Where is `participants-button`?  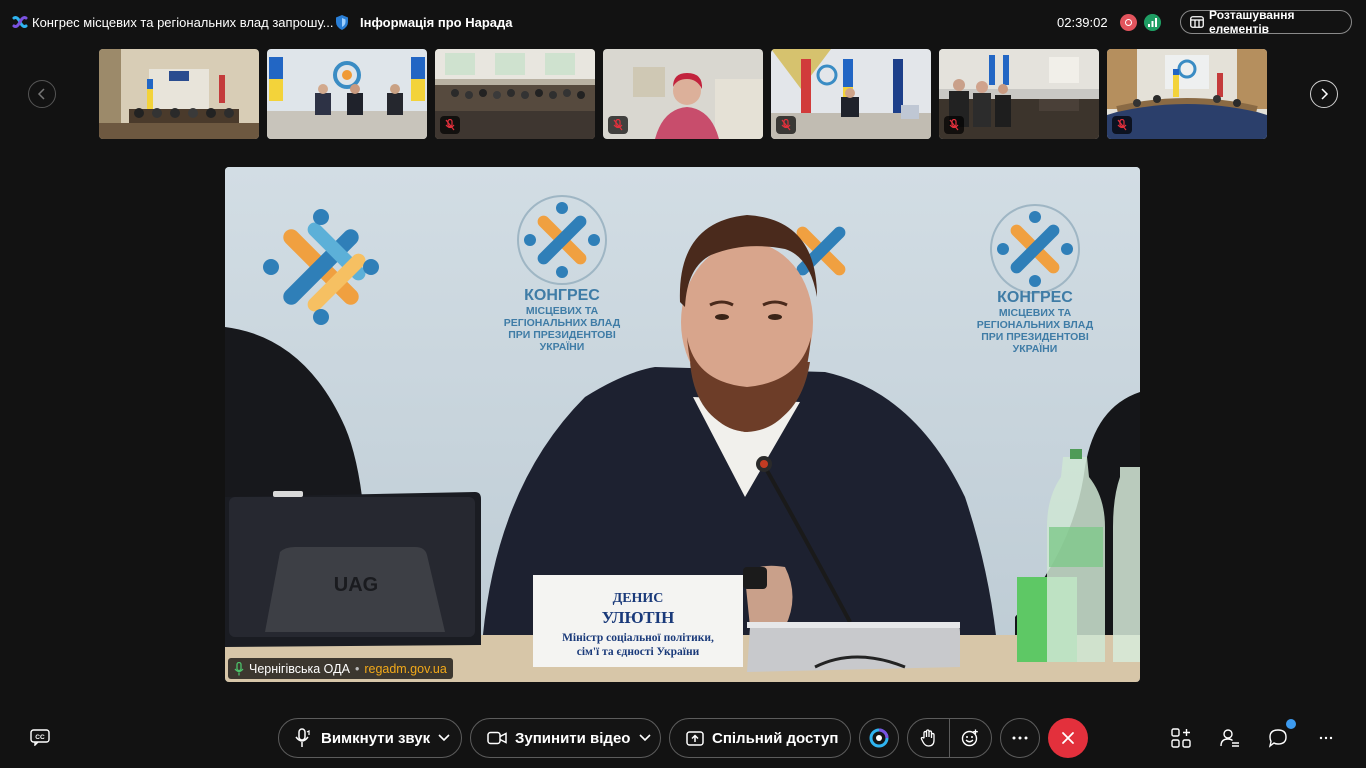
participants-button is located at coordinates (1230, 738).